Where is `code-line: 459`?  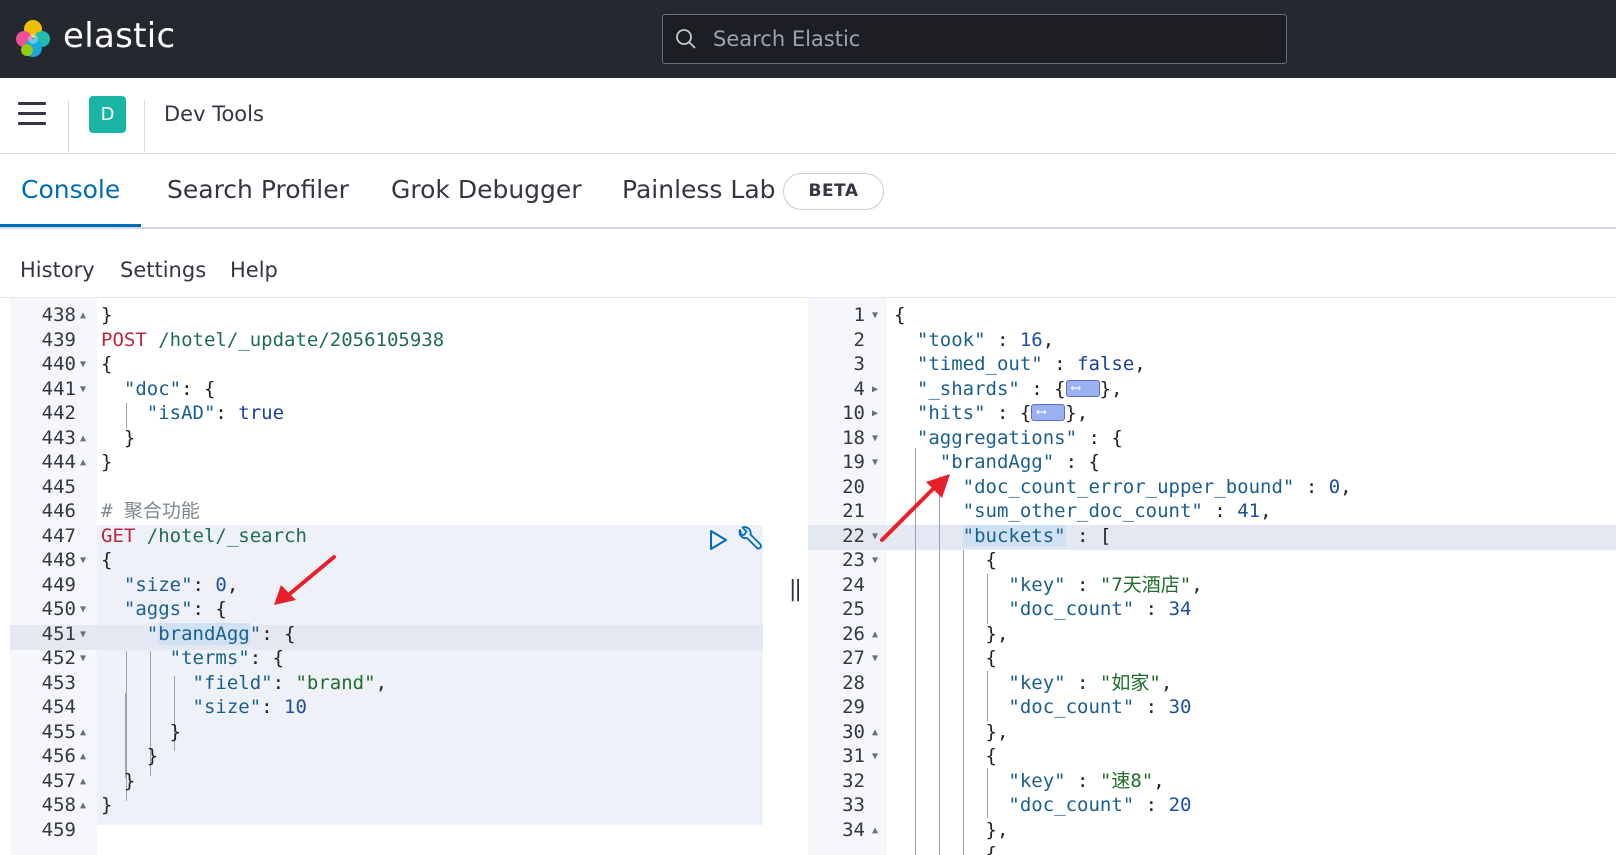
code-line: 459 is located at coordinates (385, 830).